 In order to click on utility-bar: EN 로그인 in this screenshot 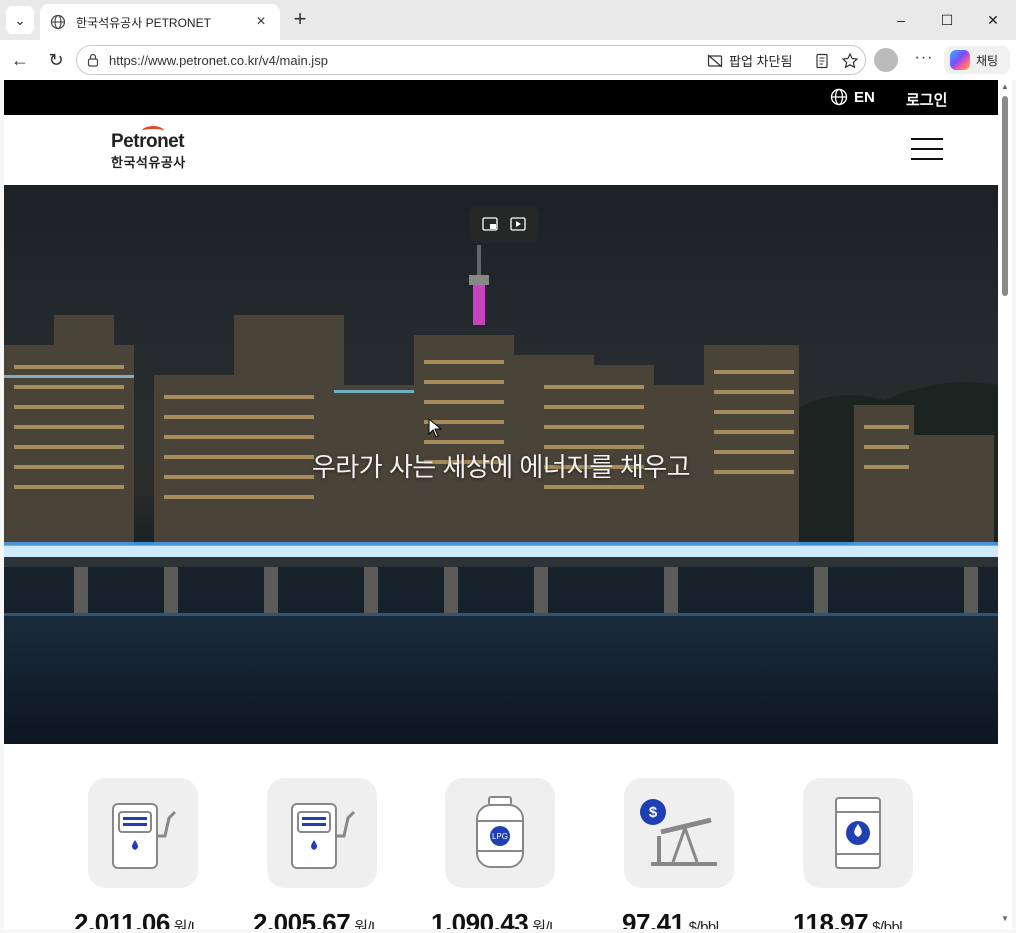, I will do `click(501, 97)`.